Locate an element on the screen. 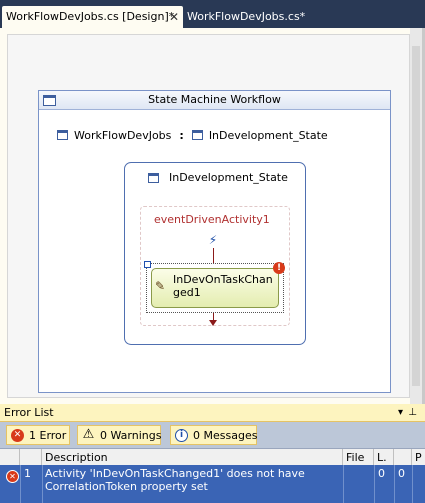 This screenshot has width=425, height=503. tab-code-view: WorkFlowDevJobs.cs* is located at coordinates (262, 17).